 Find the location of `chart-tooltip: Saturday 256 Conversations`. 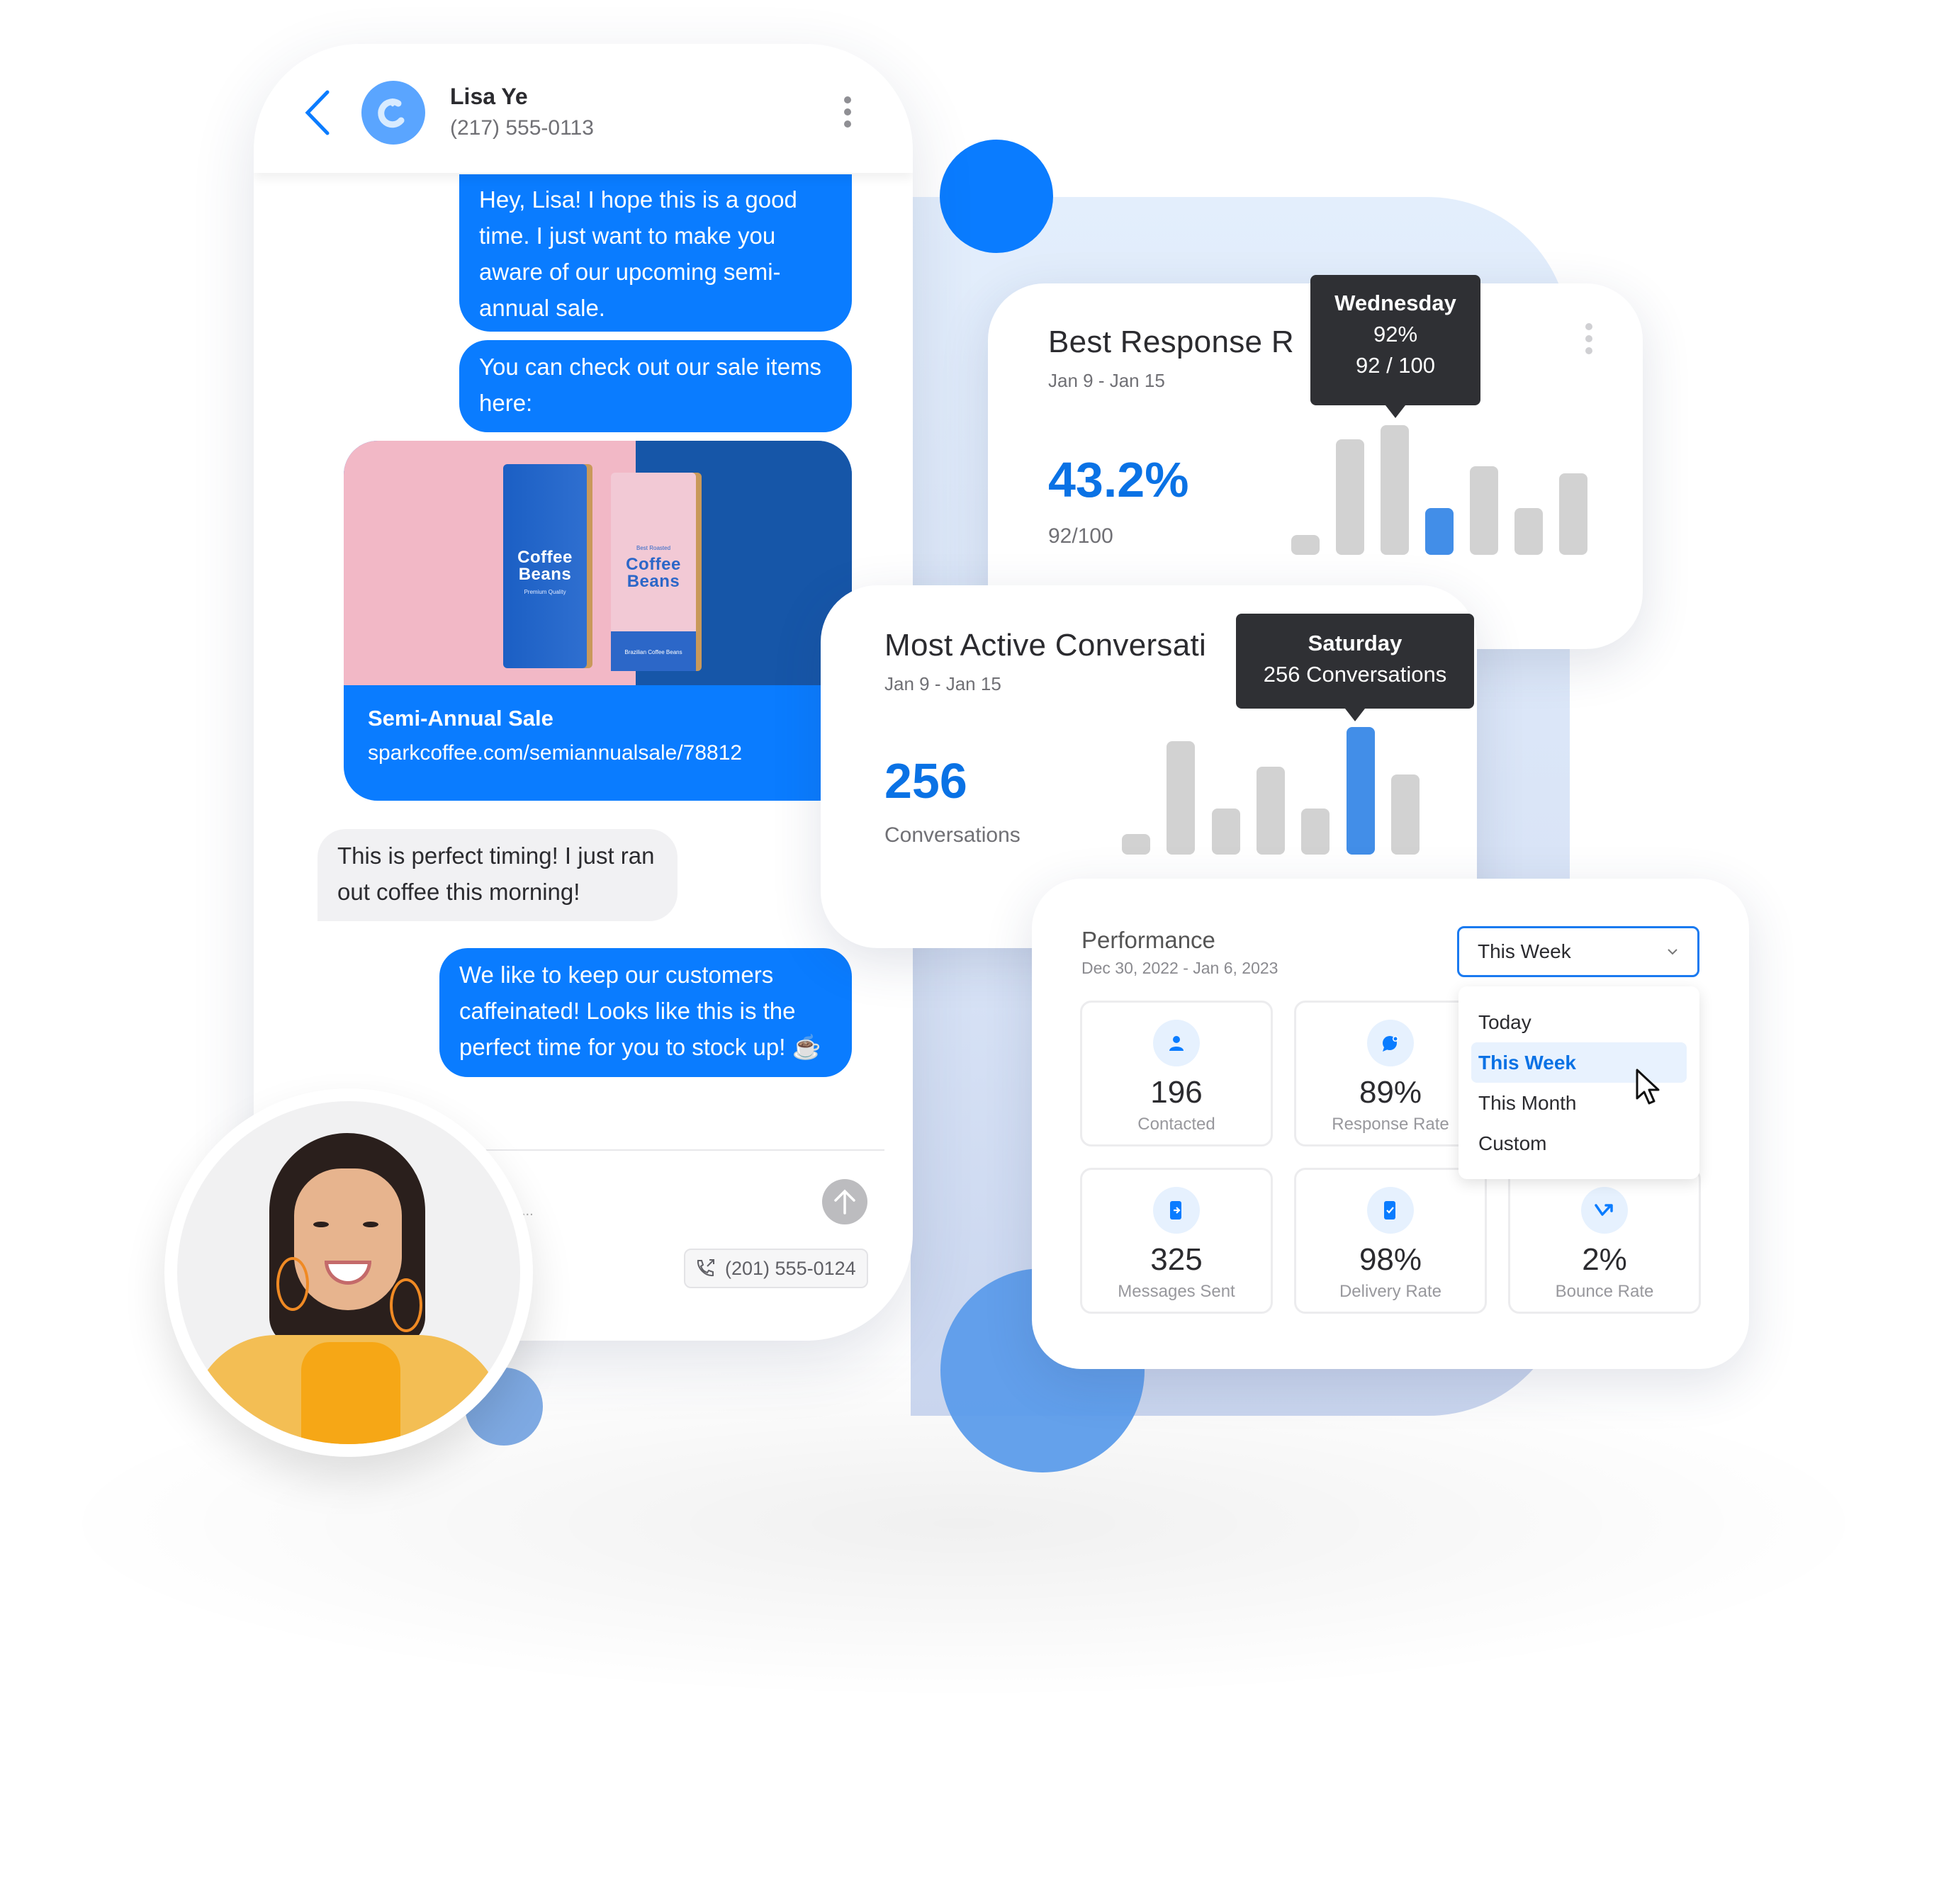

chart-tooltip: Saturday 256 Conversations is located at coordinates (1355, 668).